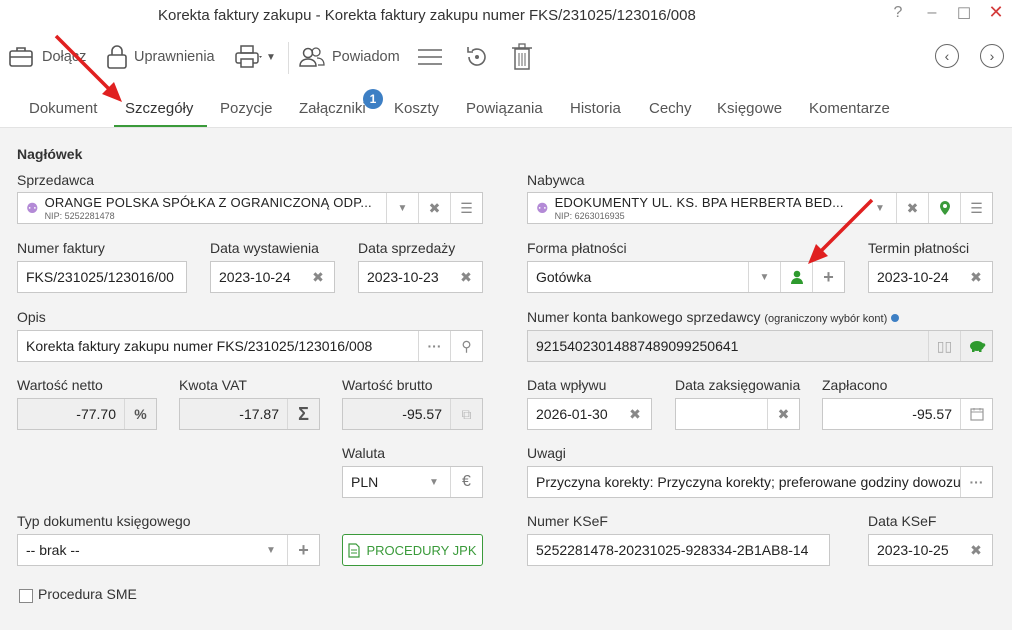  What do you see at coordinates (976, 482) in the screenshot?
I see `notes-more-button: ···` at bounding box center [976, 482].